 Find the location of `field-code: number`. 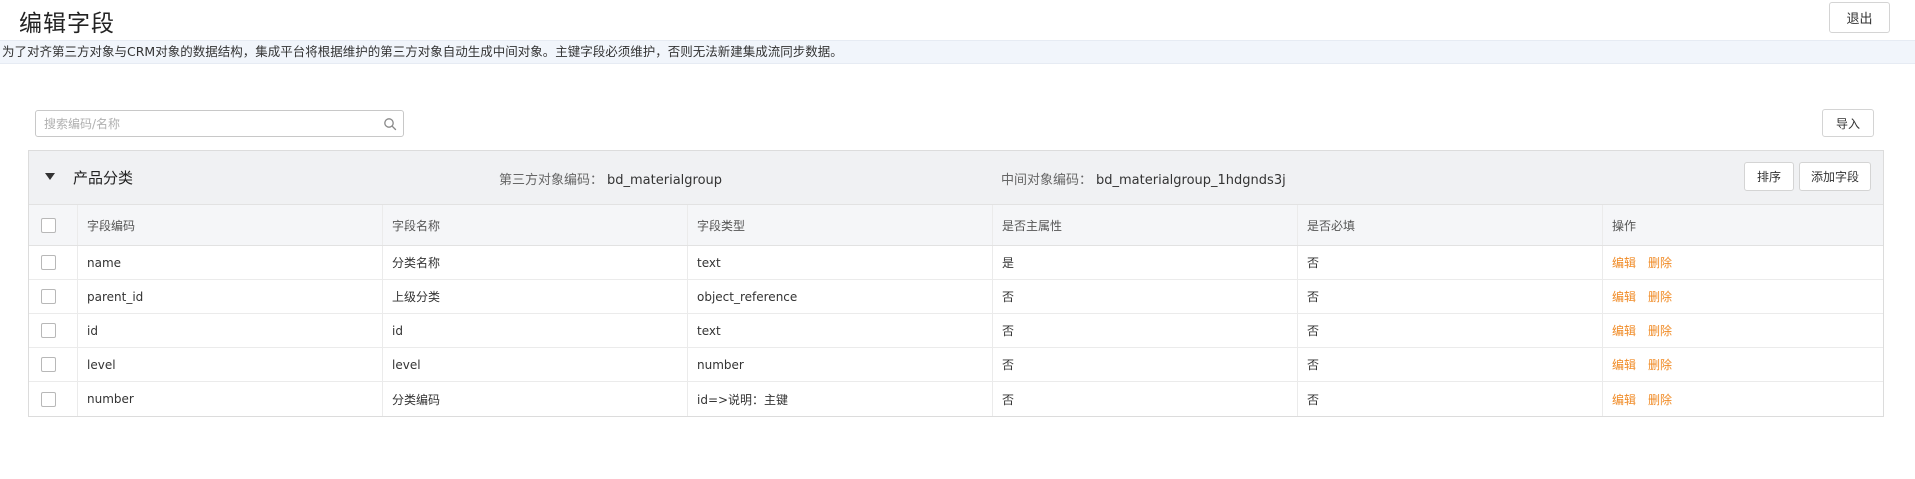

field-code: number is located at coordinates (229, 399).